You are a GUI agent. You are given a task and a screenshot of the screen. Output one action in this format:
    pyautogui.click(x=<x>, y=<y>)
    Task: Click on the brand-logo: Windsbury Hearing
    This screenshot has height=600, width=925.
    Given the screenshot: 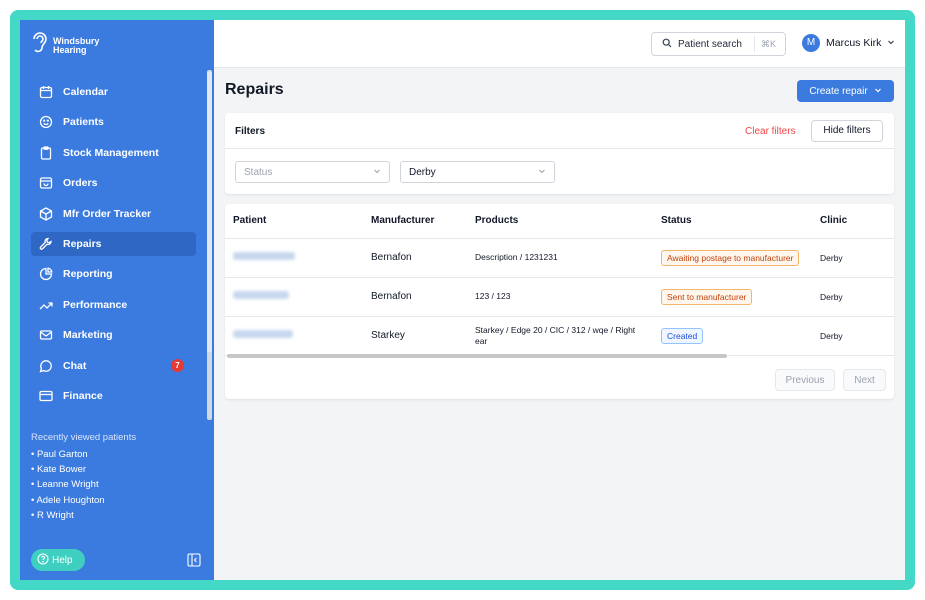 What is the action you would take?
    pyautogui.click(x=64, y=45)
    